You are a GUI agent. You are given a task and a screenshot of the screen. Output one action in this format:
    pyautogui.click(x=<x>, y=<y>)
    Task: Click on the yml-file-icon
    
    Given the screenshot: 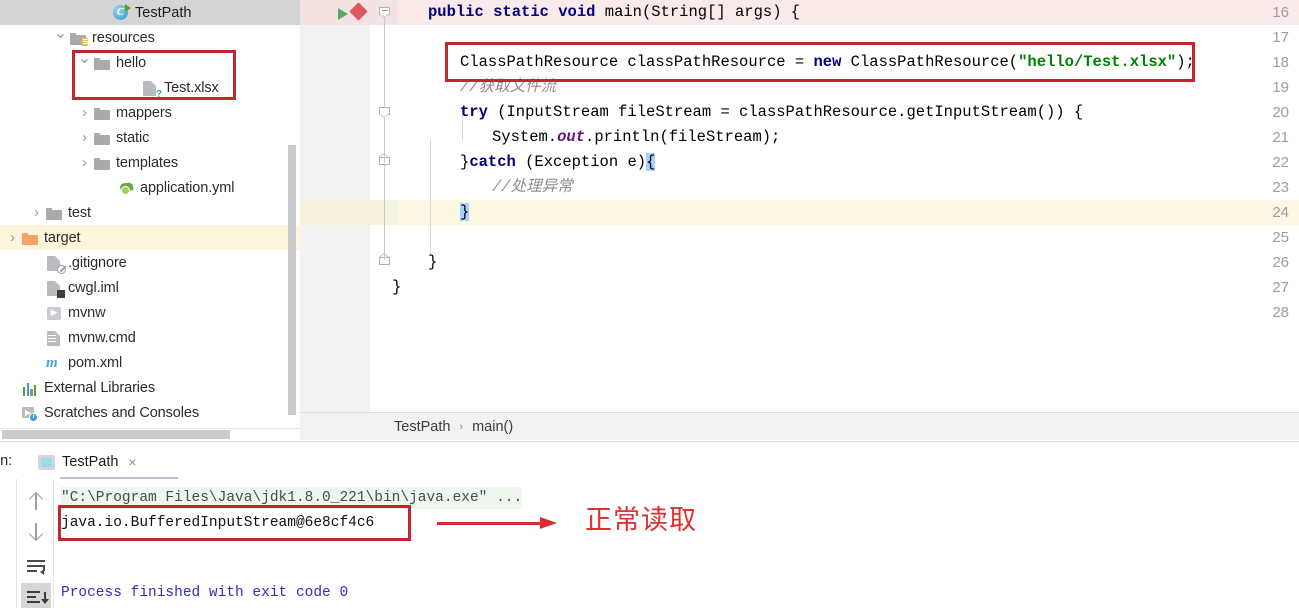 What is the action you would take?
    pyautogui.click(x=126, y=188)
    